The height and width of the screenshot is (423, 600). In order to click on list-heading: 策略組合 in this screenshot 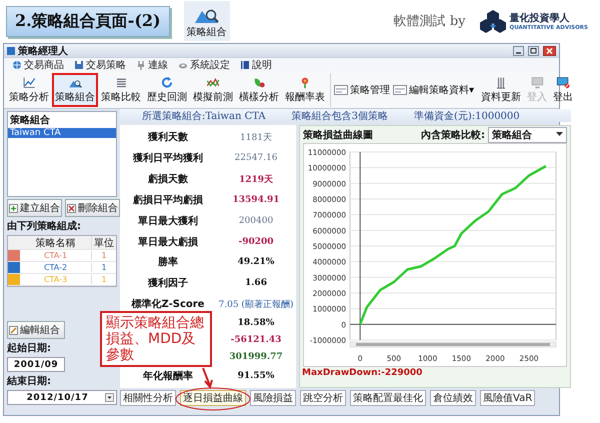, I will do `click(30, 121)`.